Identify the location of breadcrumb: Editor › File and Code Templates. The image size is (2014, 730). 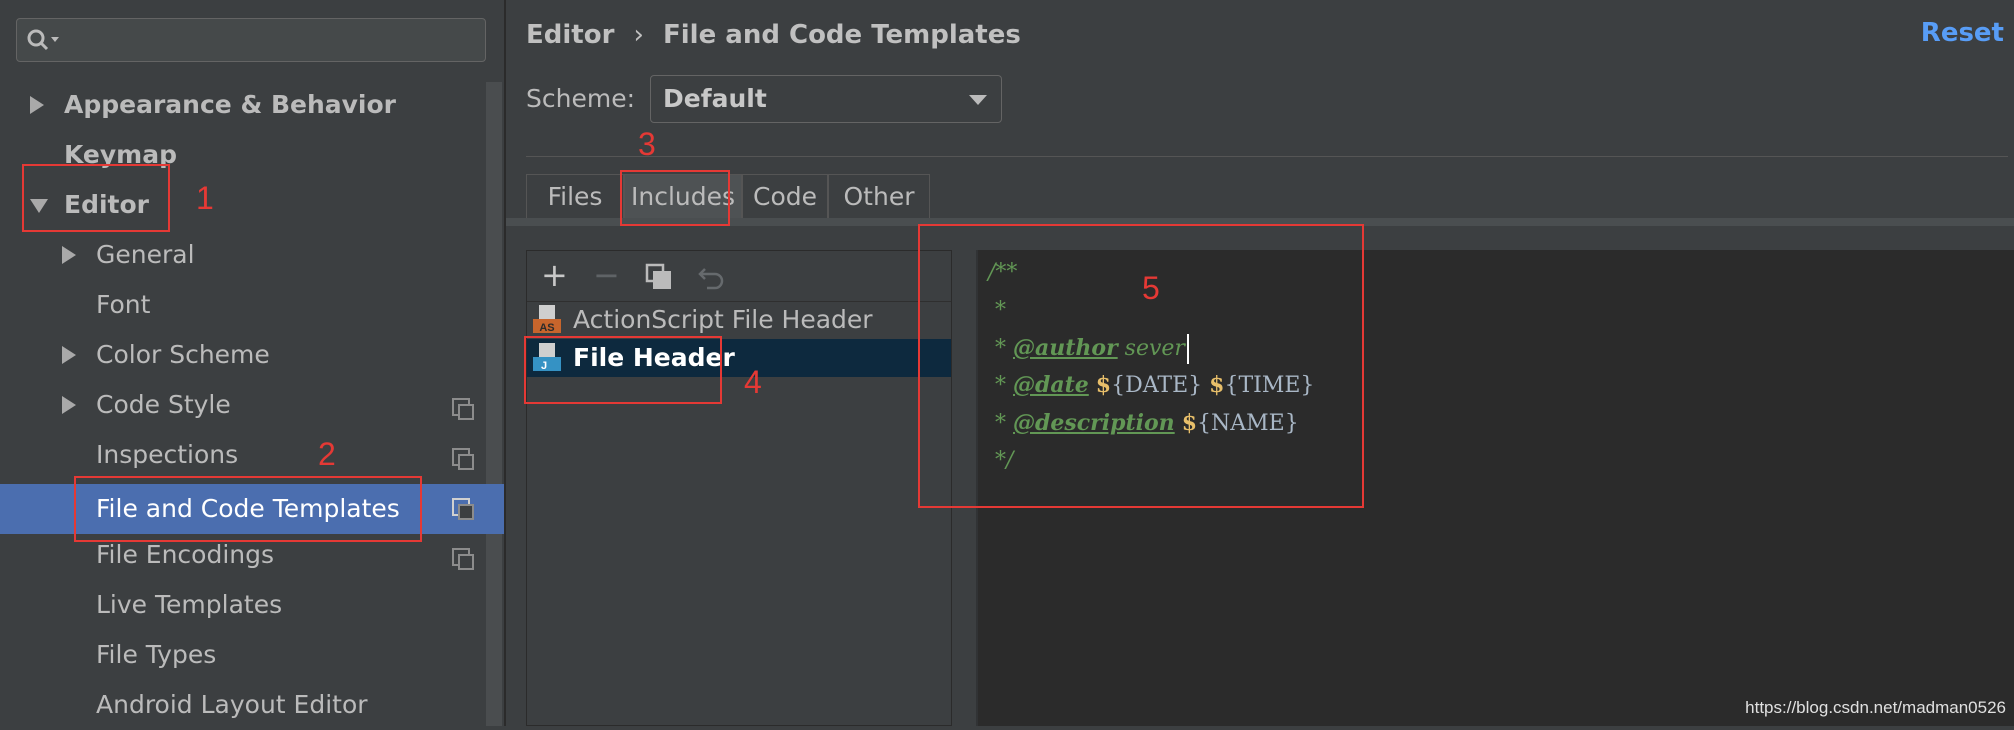
(773, 35).